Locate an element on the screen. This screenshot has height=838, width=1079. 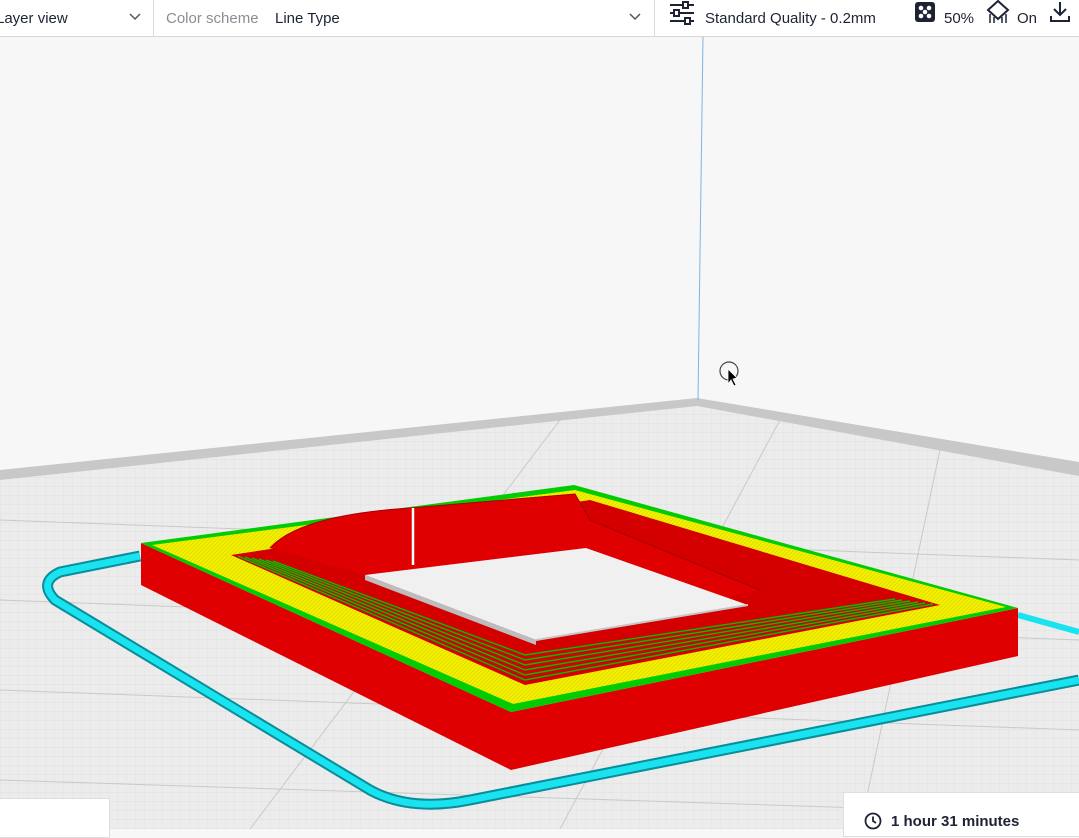
z-axis-line is located at coordinates (700, 219).